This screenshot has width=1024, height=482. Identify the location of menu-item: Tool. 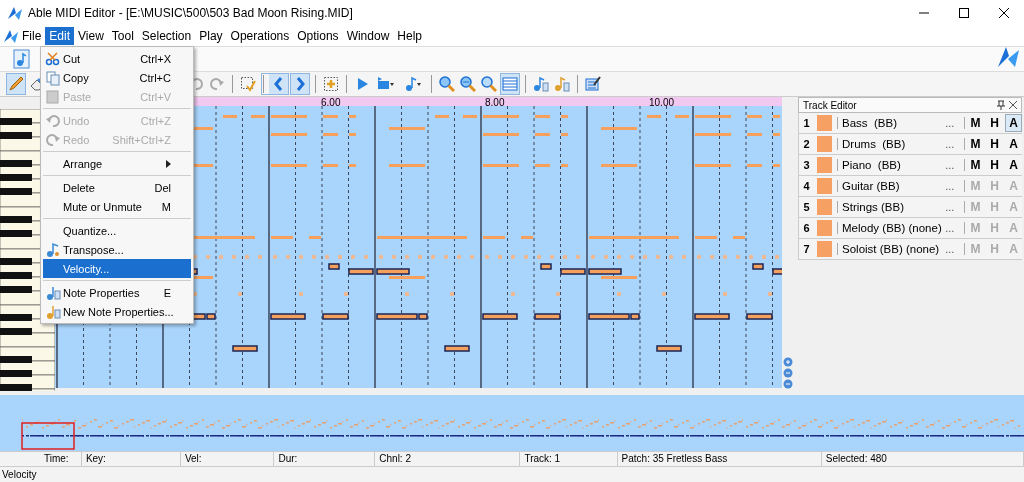
(122, 35).